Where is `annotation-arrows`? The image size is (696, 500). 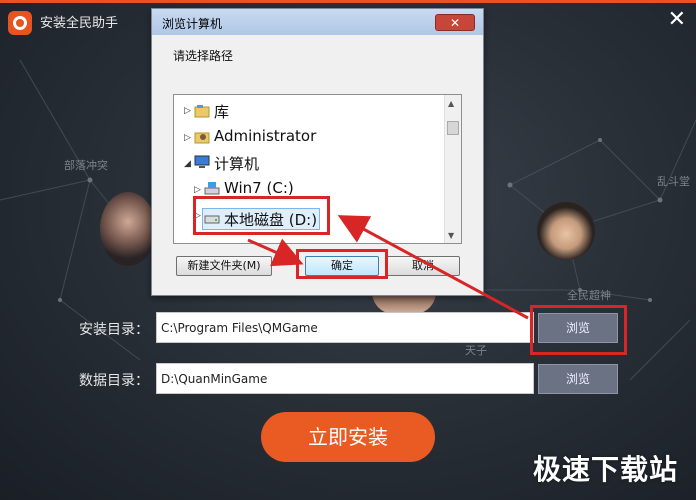 annotation-arrows is located at coordinates (388, 267).